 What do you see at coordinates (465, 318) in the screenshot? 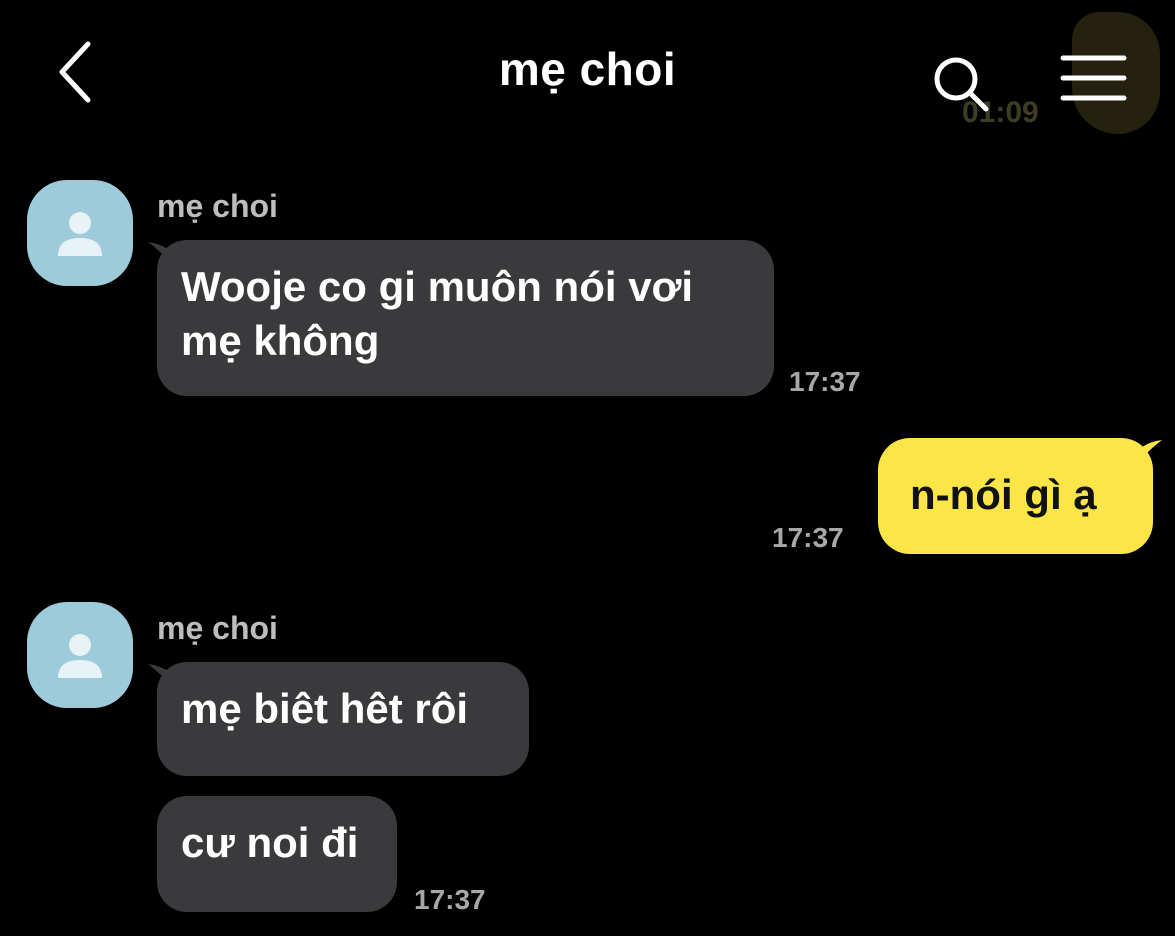
I see `message-bubble: Wooje co gi muôn nói vơi mẹ không` at bounding box center [465, 318].